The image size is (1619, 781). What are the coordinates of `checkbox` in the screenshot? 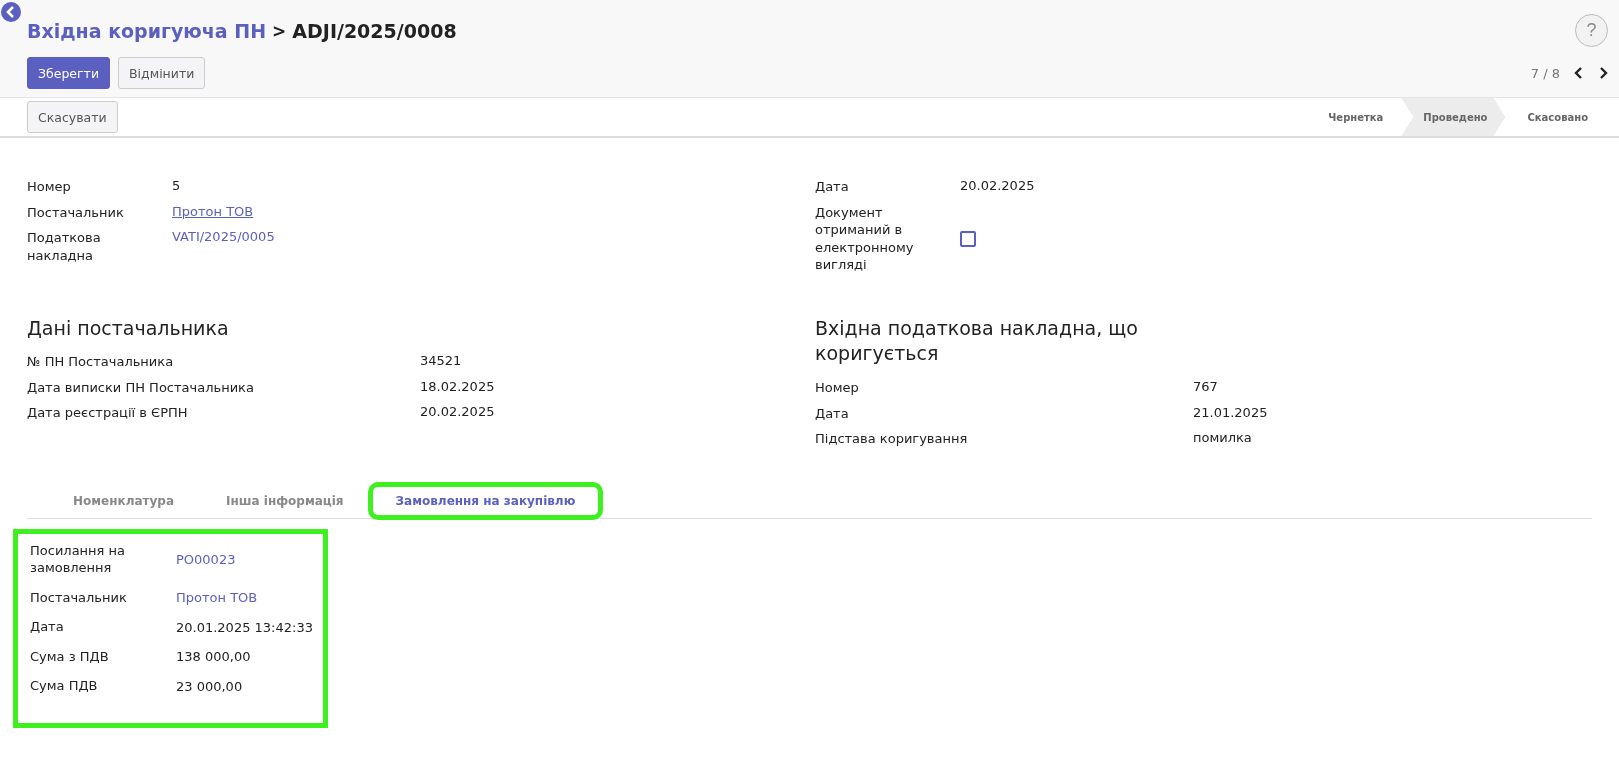 It's located at (968, 238).